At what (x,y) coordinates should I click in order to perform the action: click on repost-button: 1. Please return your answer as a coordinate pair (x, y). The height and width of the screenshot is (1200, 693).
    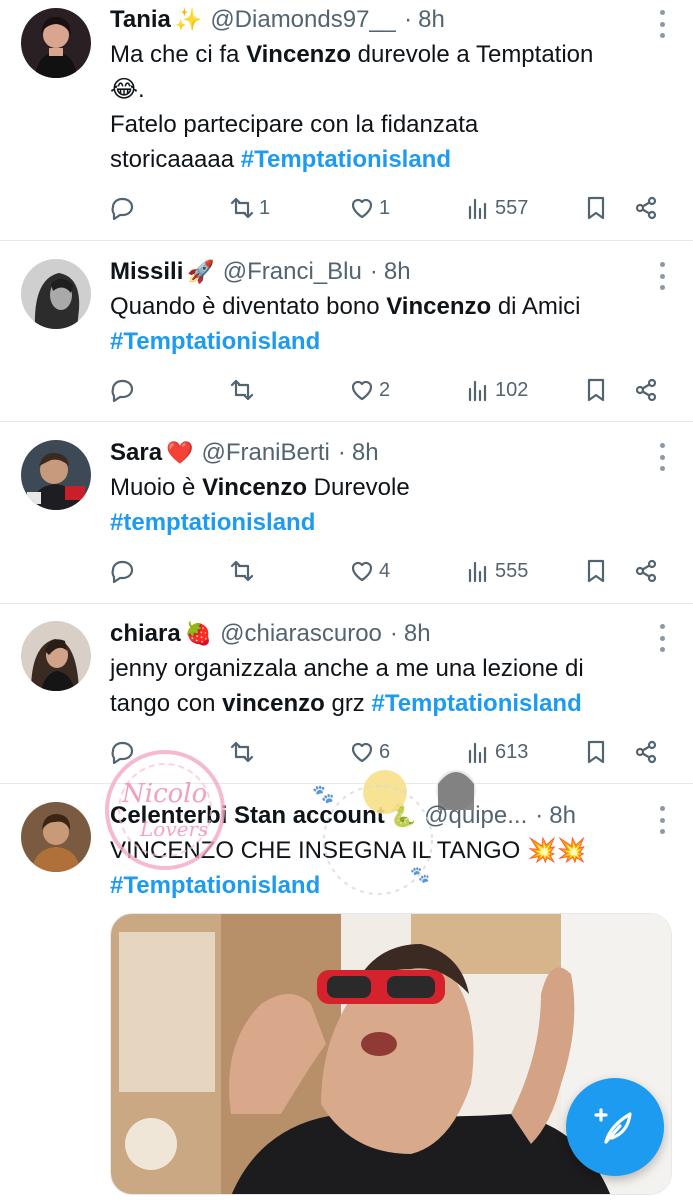
    Looking at the image, I should click on (249, 208).